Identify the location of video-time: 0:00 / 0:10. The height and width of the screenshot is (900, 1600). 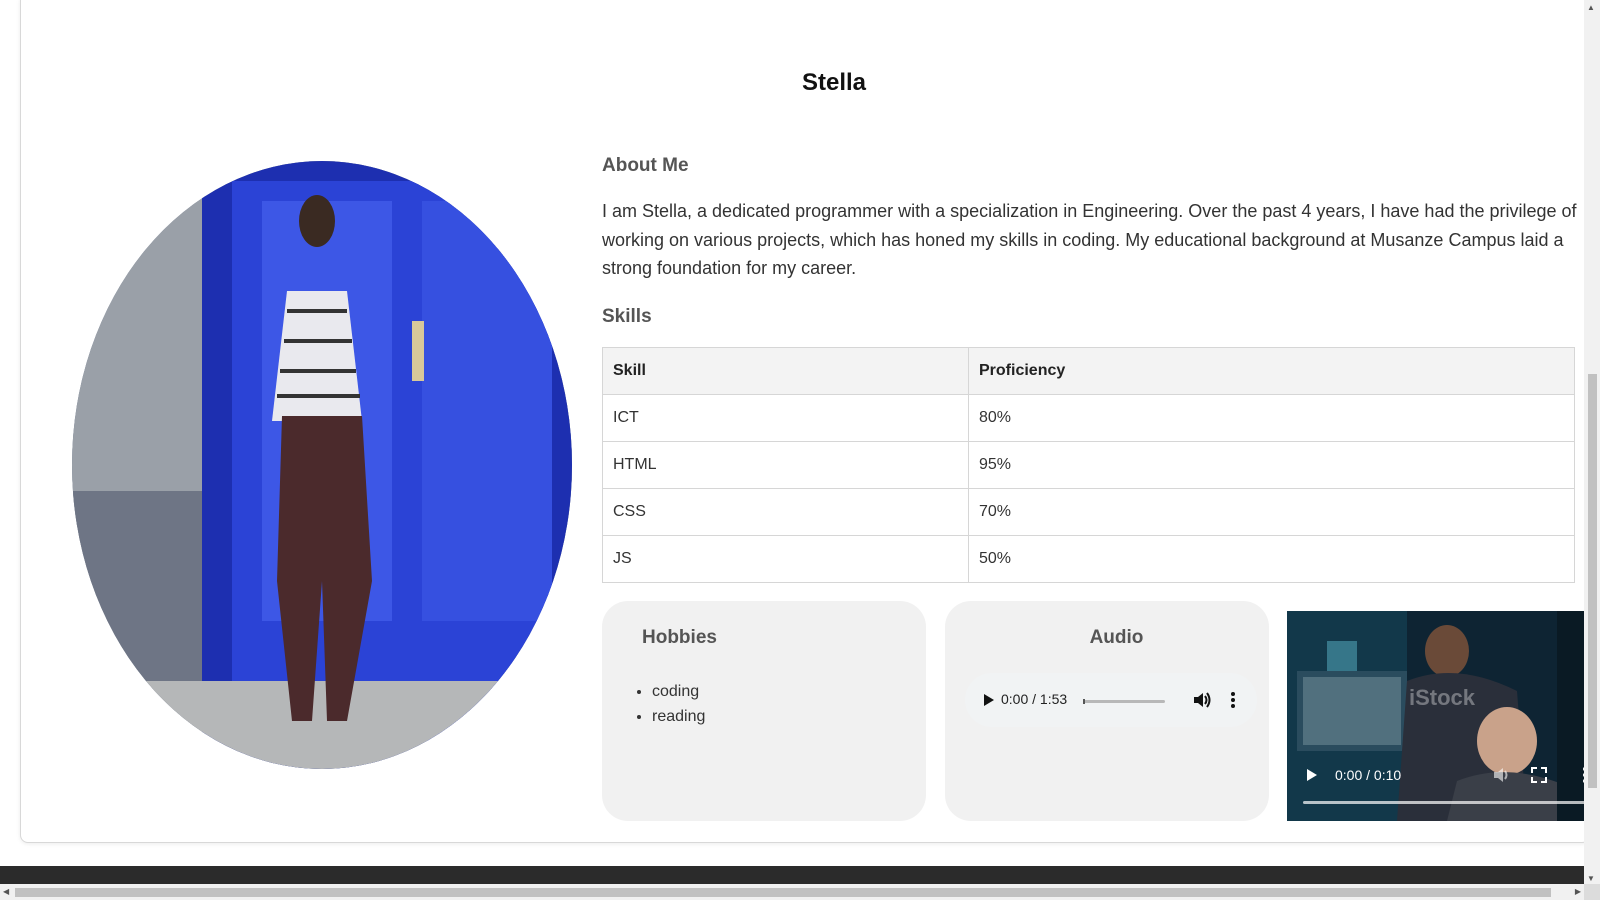
(1368, 775).